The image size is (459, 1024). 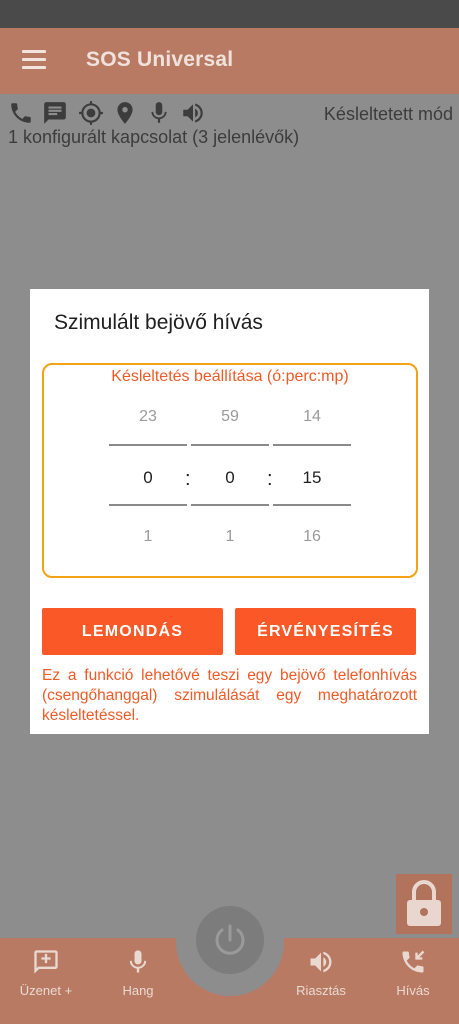 I want to click on app-title: SOS Universal, so click(x=160, y=59).